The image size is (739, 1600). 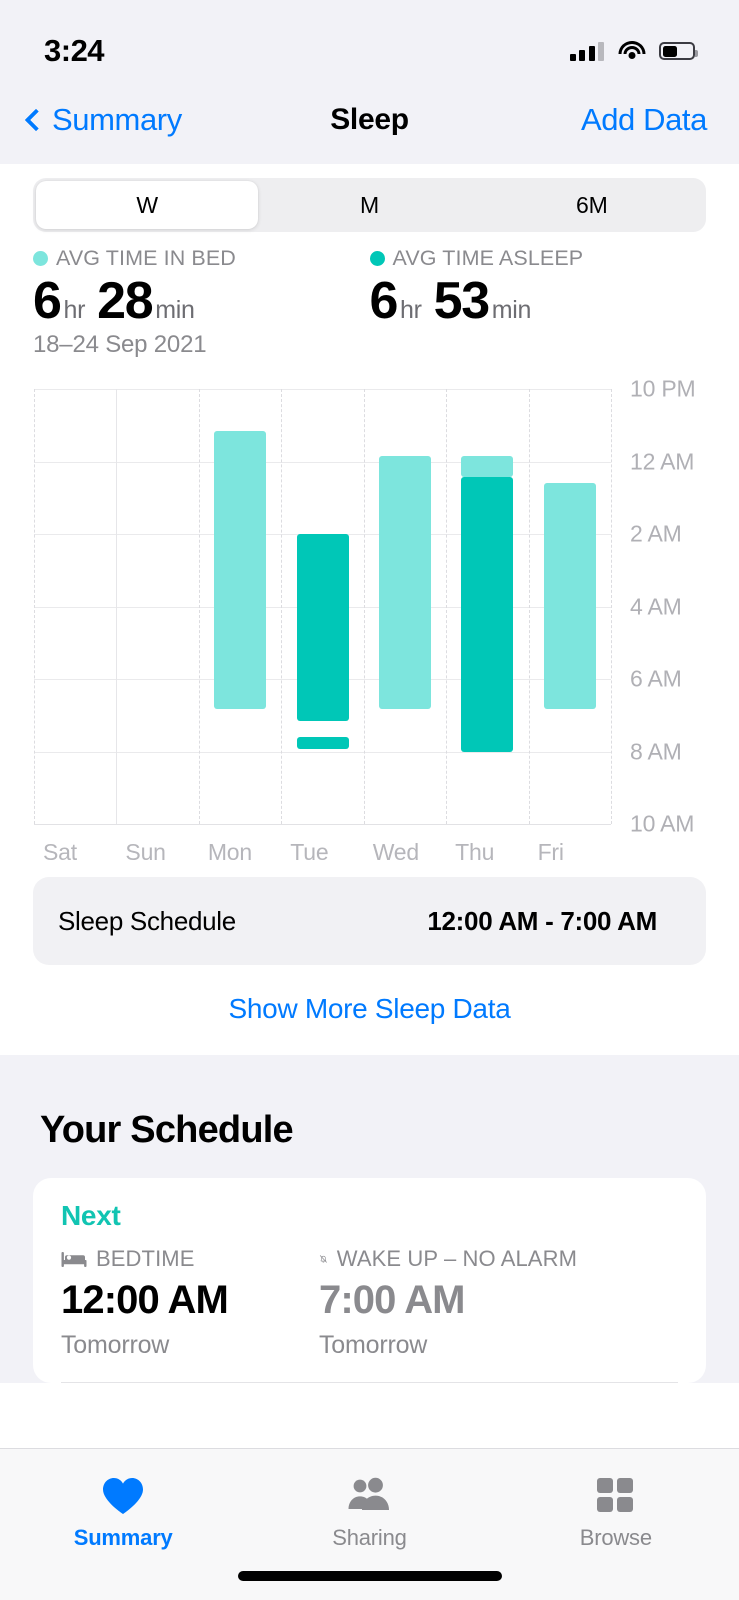 What do you see at coordinates (369, 1524) in the screenshot?
I see `tab-bar: Summary Sharing Browse` at bounding box center [369, 1524].